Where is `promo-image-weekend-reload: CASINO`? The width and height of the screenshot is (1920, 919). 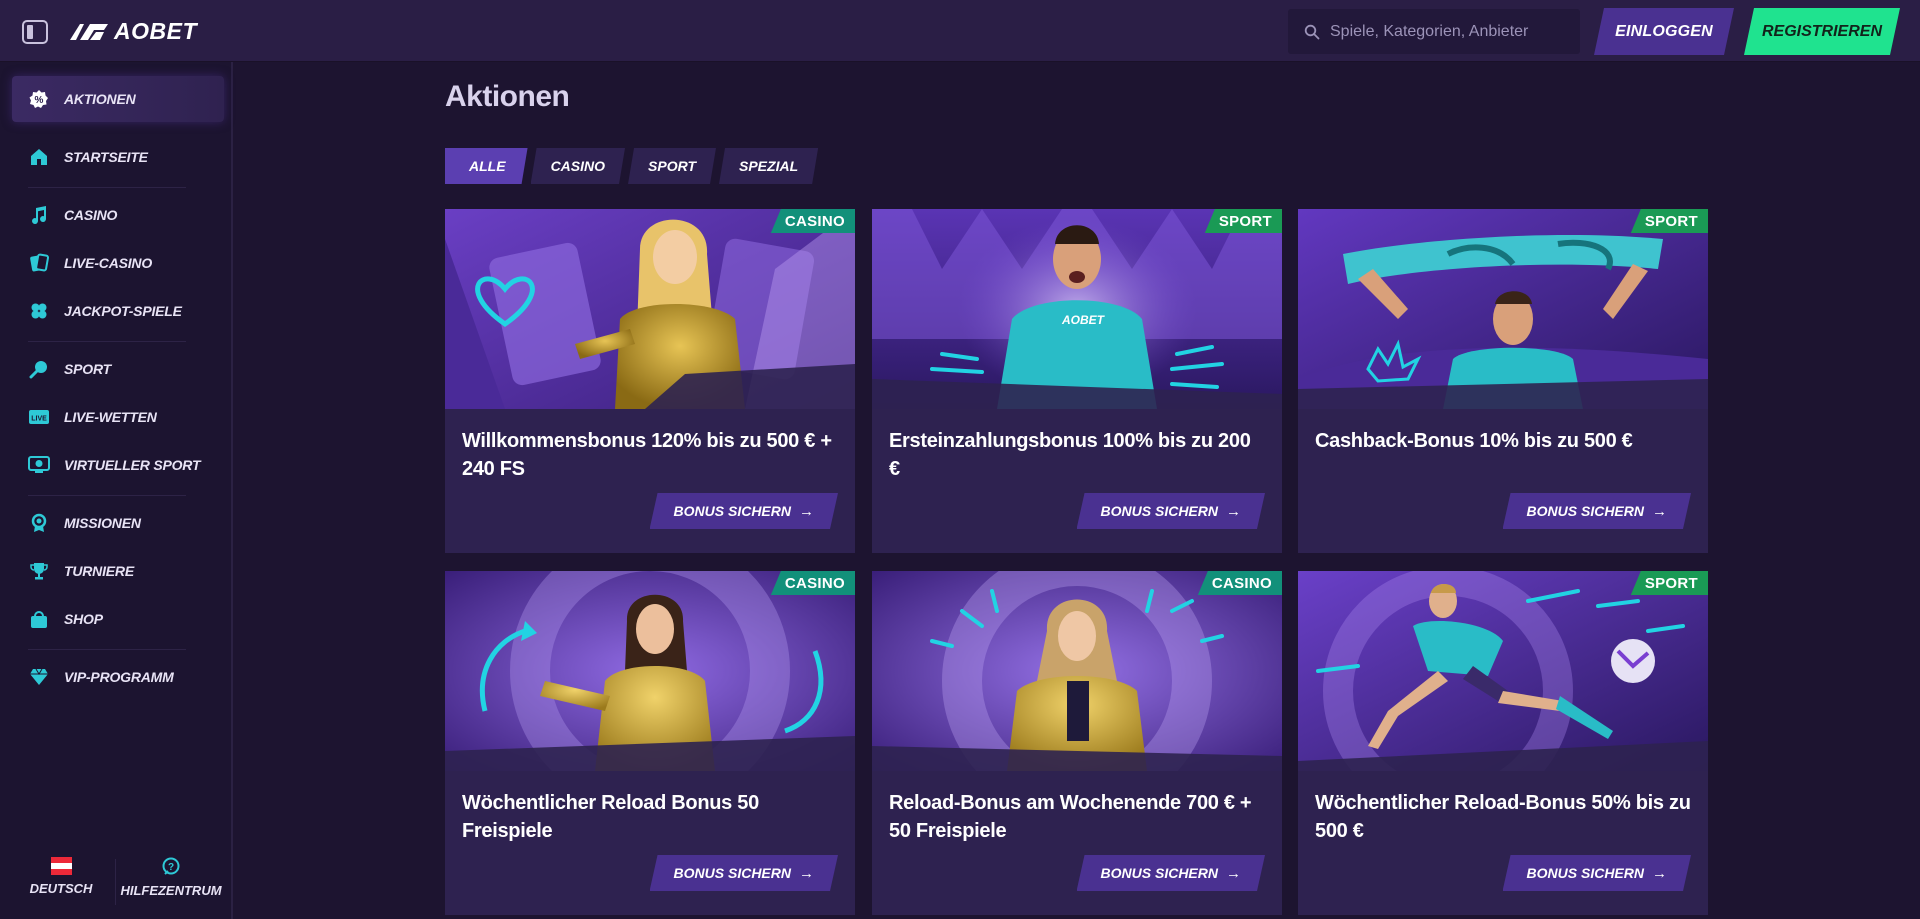 promo-image-weekend-reload: CASINO is located at coordinates (1077, 671).